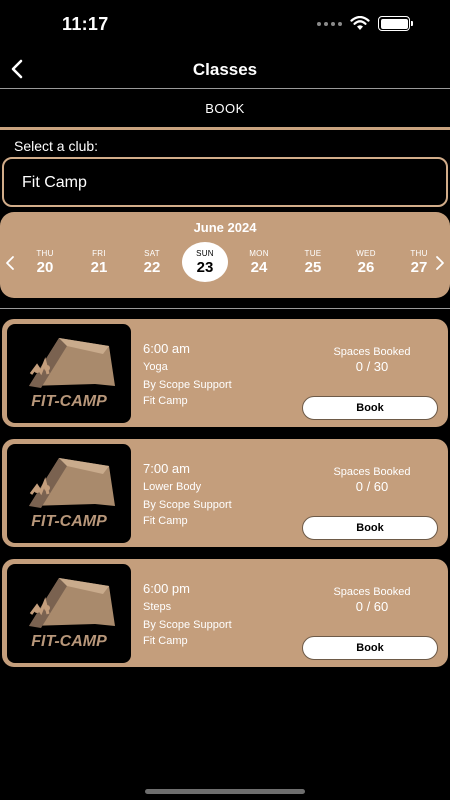 The height and width of the screenshot is (800, 450). Describe the element at coordinates (225, 108) in the screenshot. I see `tab-book: BOOK` at that location.